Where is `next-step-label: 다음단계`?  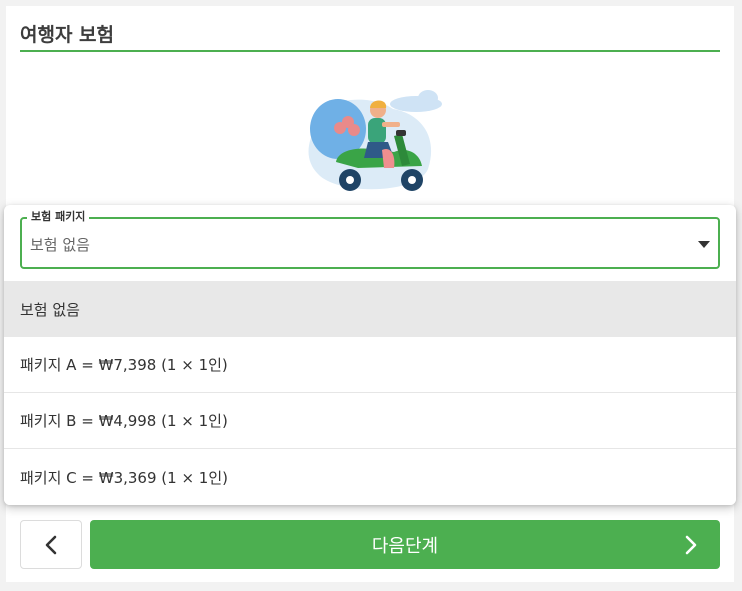 next-step-label: 다음단계 is located at coordinates (405, 546).